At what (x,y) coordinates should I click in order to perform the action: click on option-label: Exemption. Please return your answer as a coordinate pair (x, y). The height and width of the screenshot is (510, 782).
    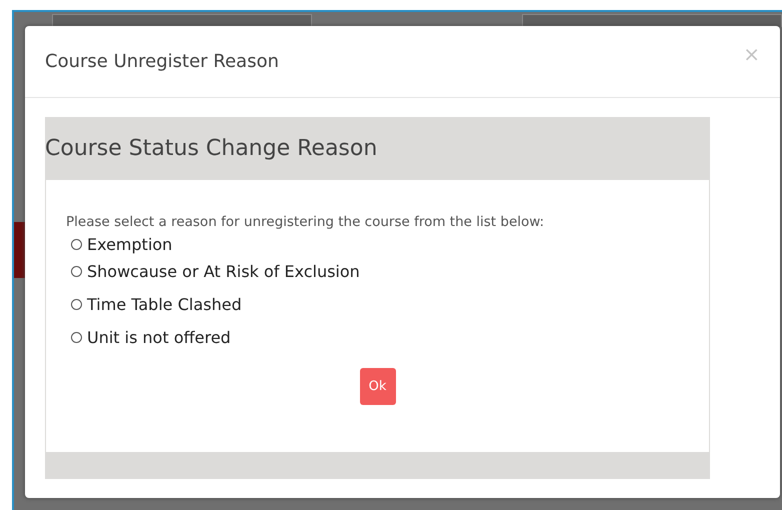
    Looking at the image, I should click on (129, 244).